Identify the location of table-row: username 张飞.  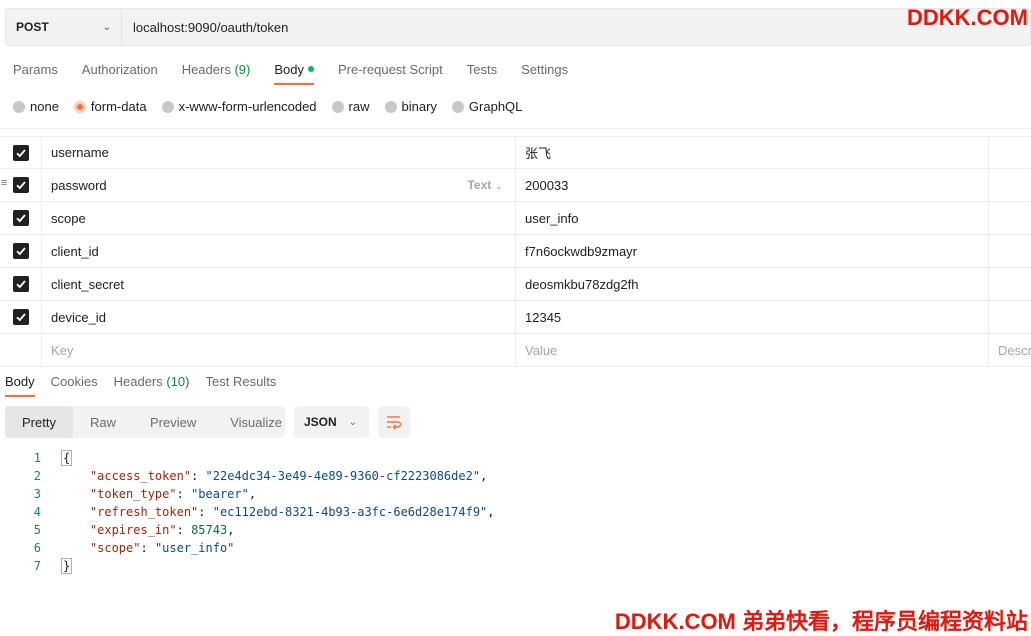
(515, 152).